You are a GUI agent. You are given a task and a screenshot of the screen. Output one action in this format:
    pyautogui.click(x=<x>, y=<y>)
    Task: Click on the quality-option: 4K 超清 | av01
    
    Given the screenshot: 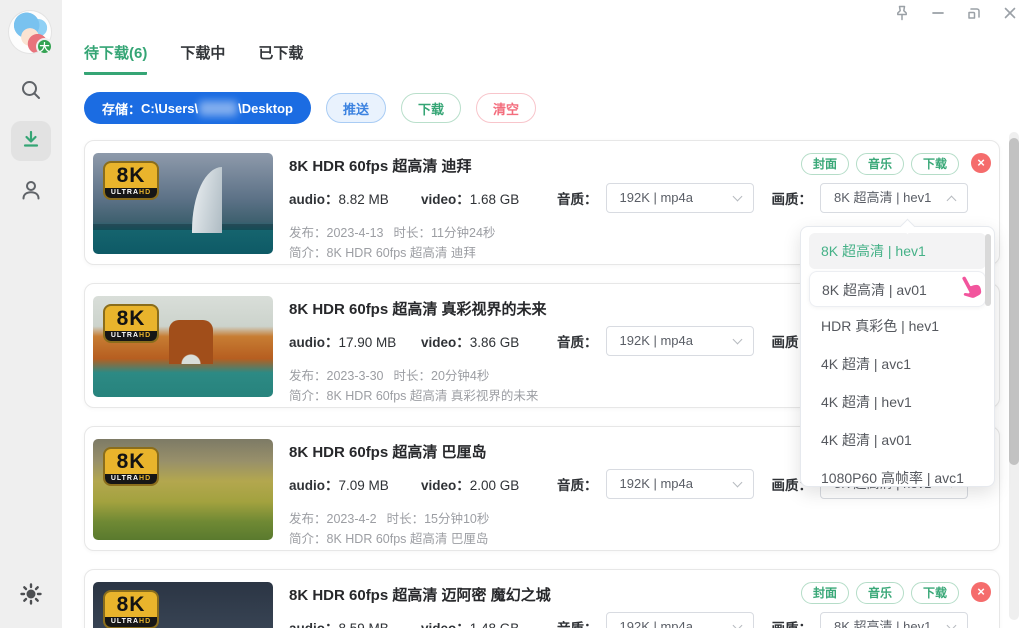 What is the action you would take?
    pyautogui.click(x=897, y=440)
    